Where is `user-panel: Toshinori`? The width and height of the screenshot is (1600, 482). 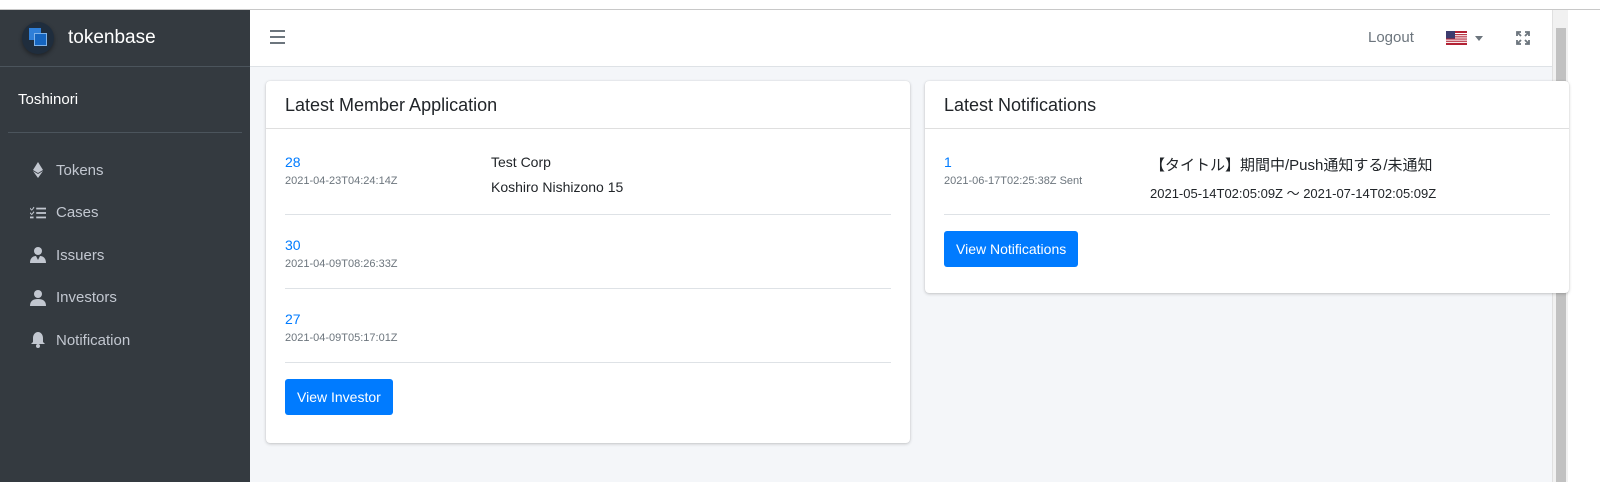 user-panel: Toshinori is located at coordinates (121, 99).